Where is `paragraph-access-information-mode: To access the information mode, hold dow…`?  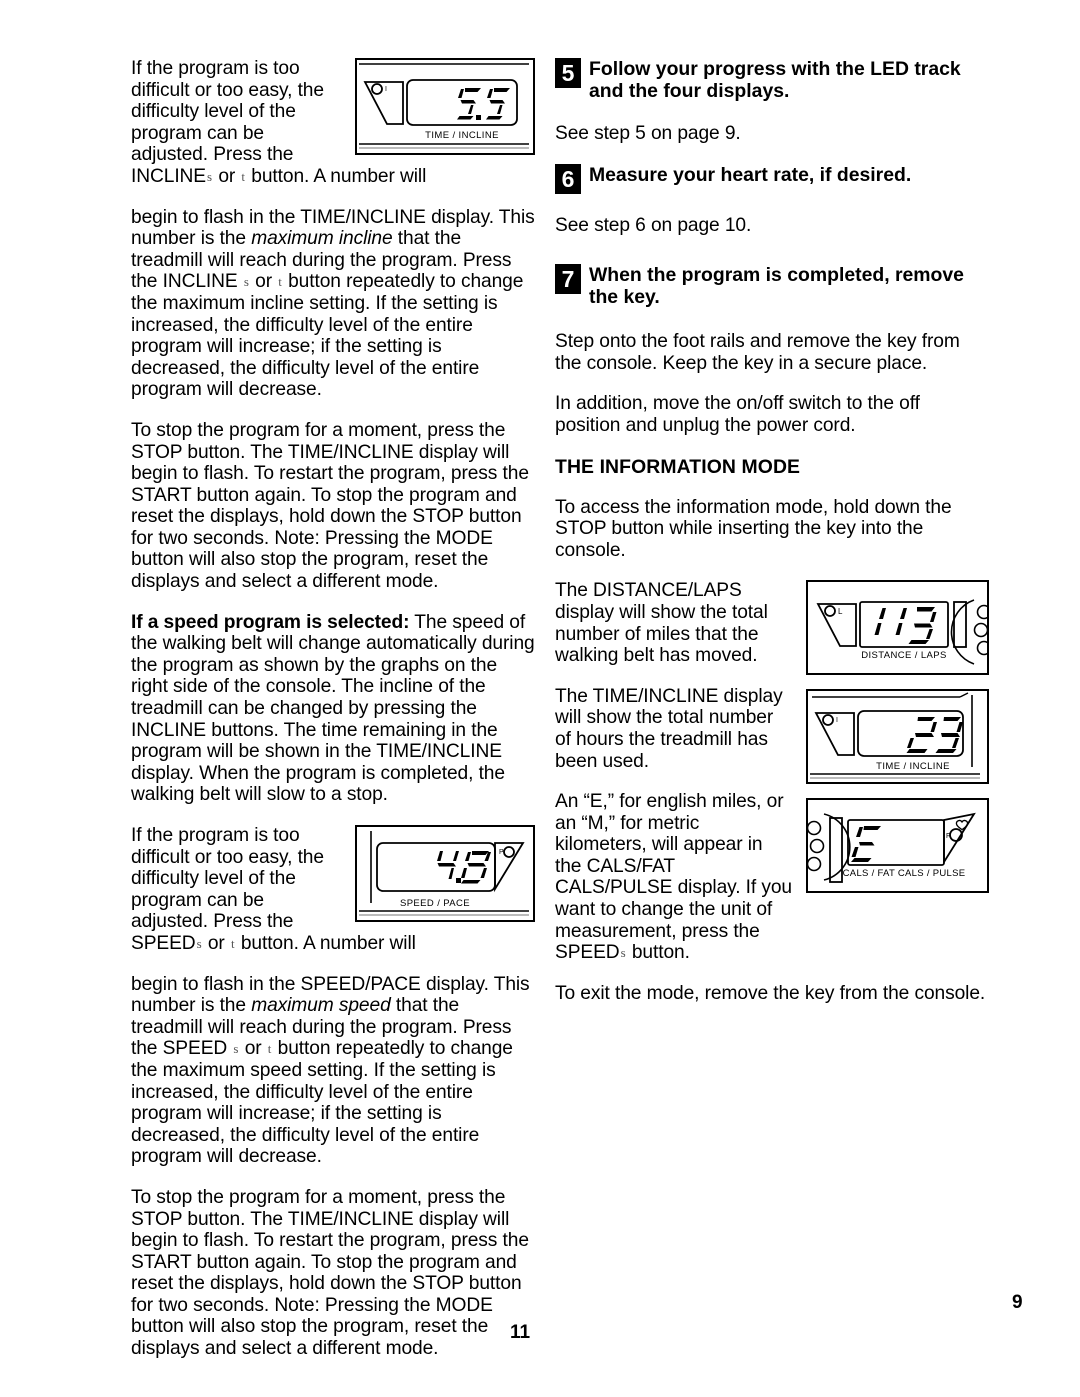 paragraph-access-information-mode: To access the information mode, hold dow… is located at coordinates (753, 528).